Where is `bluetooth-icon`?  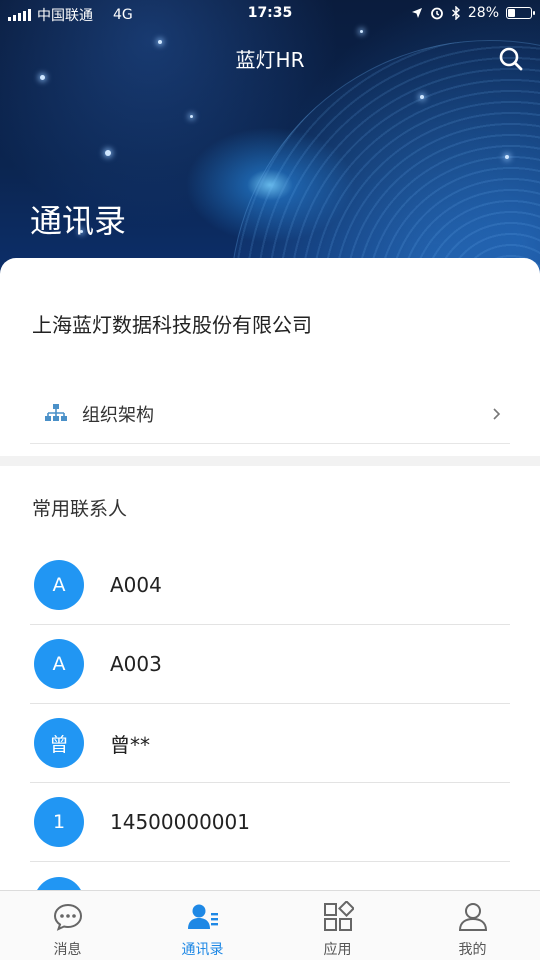 bluetooth-icon is located at coordinates (455, 13).